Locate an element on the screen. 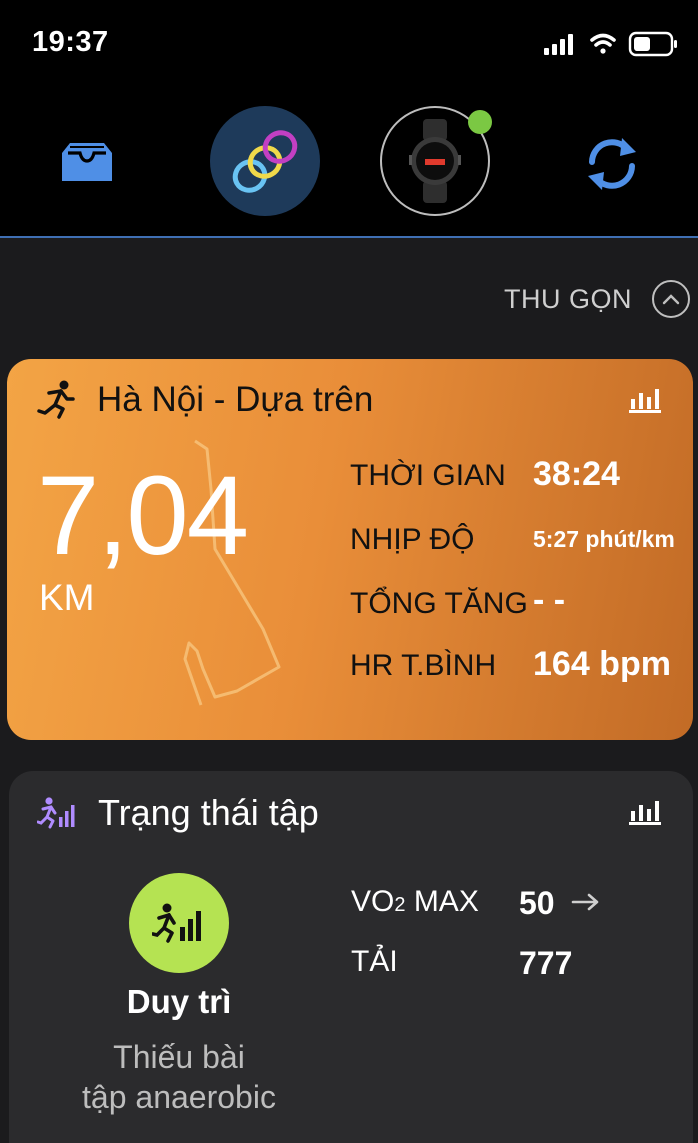 Image resolution: width=698 pixels, height=1143 pixels. training-status-title: Trạng thái tập is located at coordinates (208, 812).